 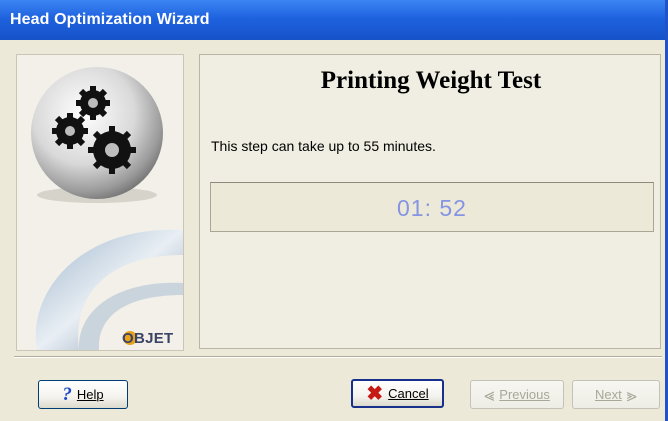 I want to click on previous-arrow-icon: ⪡, so click(x=489, y=394).